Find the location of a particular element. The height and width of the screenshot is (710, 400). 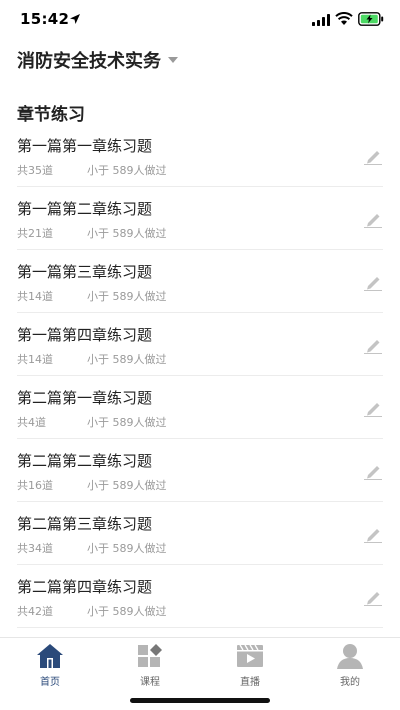

course-icon is located at coordinates (150, 655).